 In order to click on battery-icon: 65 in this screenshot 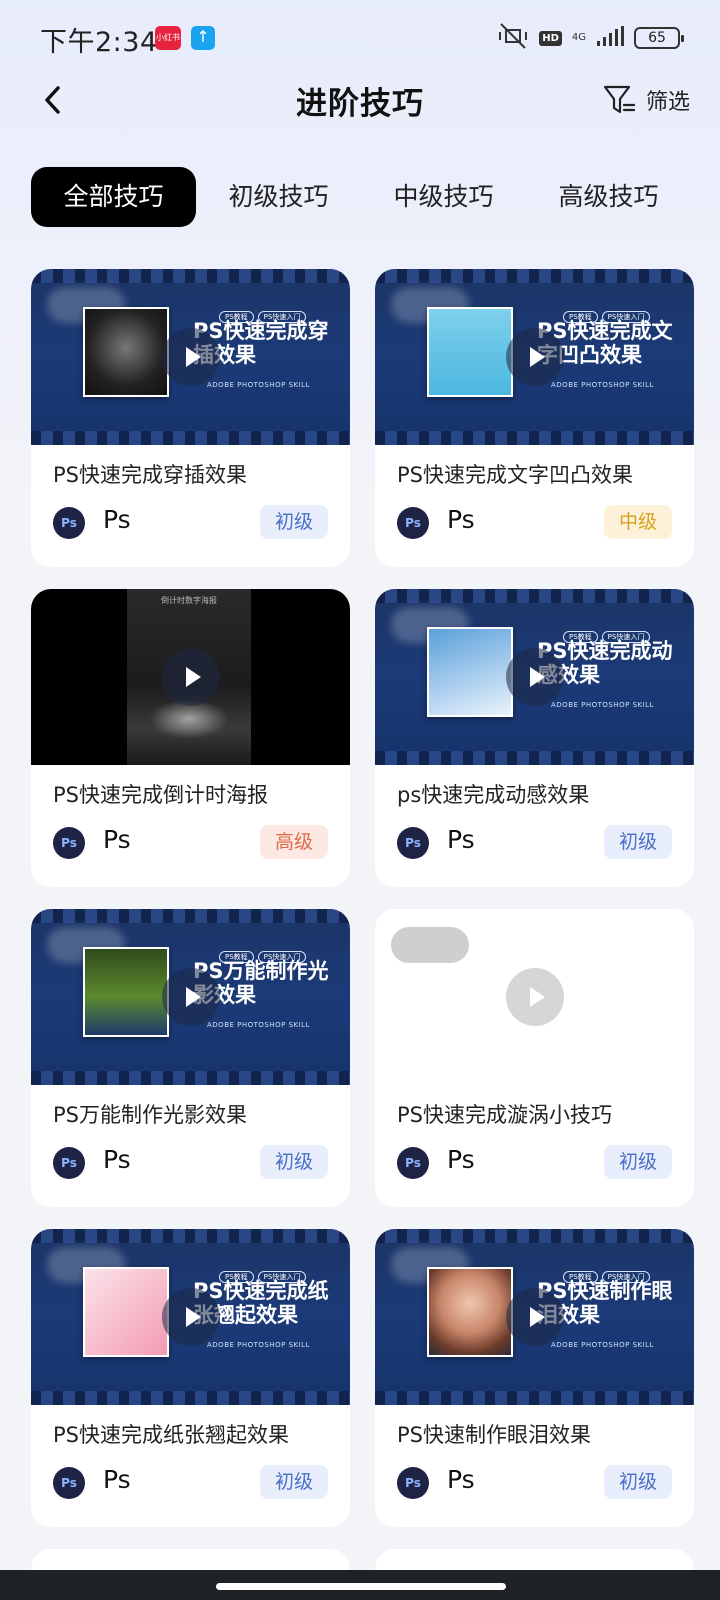, I will do `click(659, 38)`.